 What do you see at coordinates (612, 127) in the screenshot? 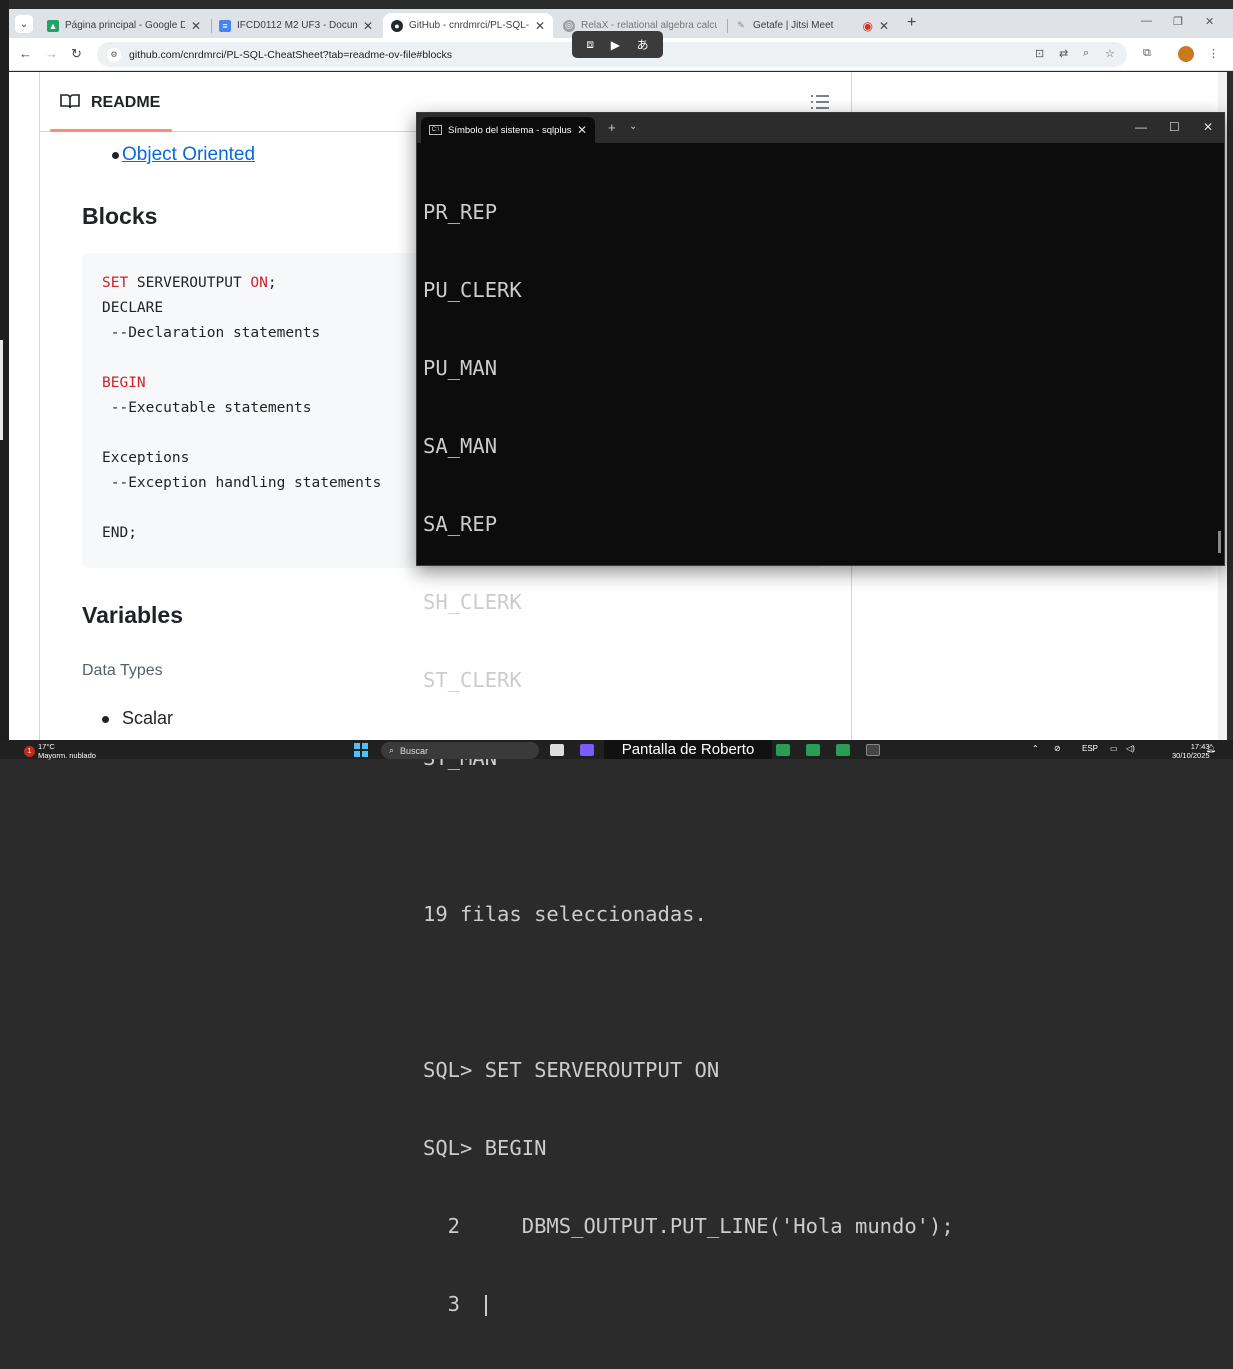
I see `new-terminal-tab-icon: +` at bounding box center [612, 127].